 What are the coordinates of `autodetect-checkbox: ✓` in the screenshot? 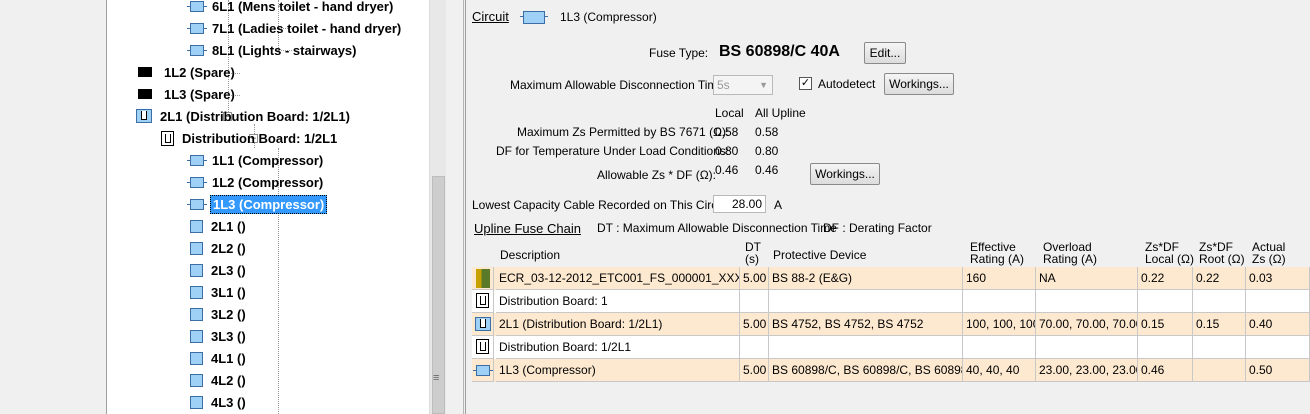 It's located at (805, 83).